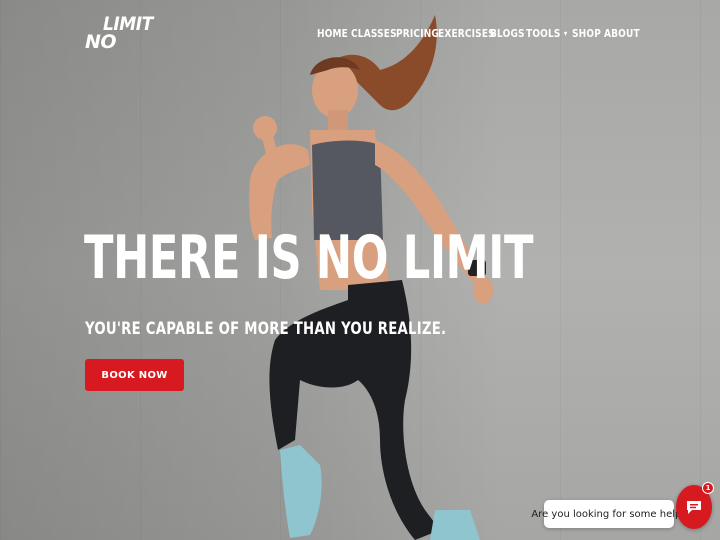 This screenshot has width=720, height=540. I want to click on nav-item-tools-label: TOOLS, so click(543, 33).